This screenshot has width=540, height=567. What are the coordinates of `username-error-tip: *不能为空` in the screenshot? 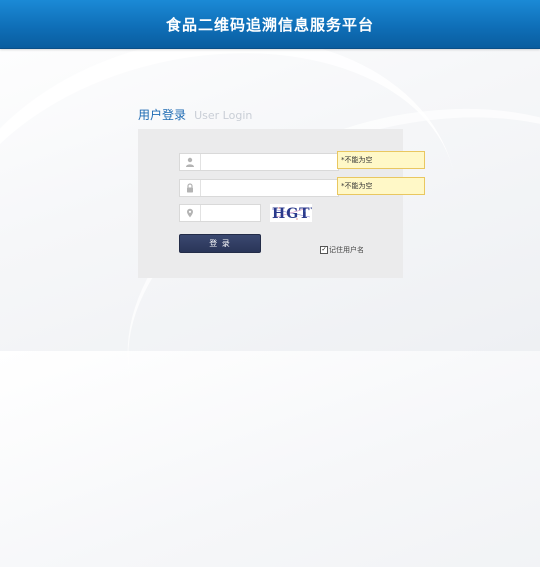 It's located at (381, 160).